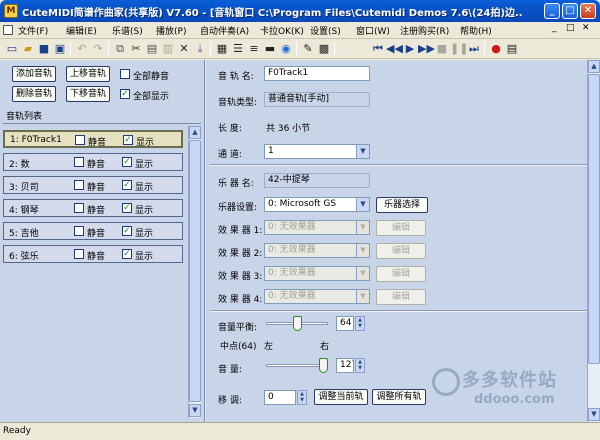 The image size is (600, 440). What do you see at coordinates (98, 49) in the screenshot?
I see `redo-icon: ↷` at bounding box center [98, 49].